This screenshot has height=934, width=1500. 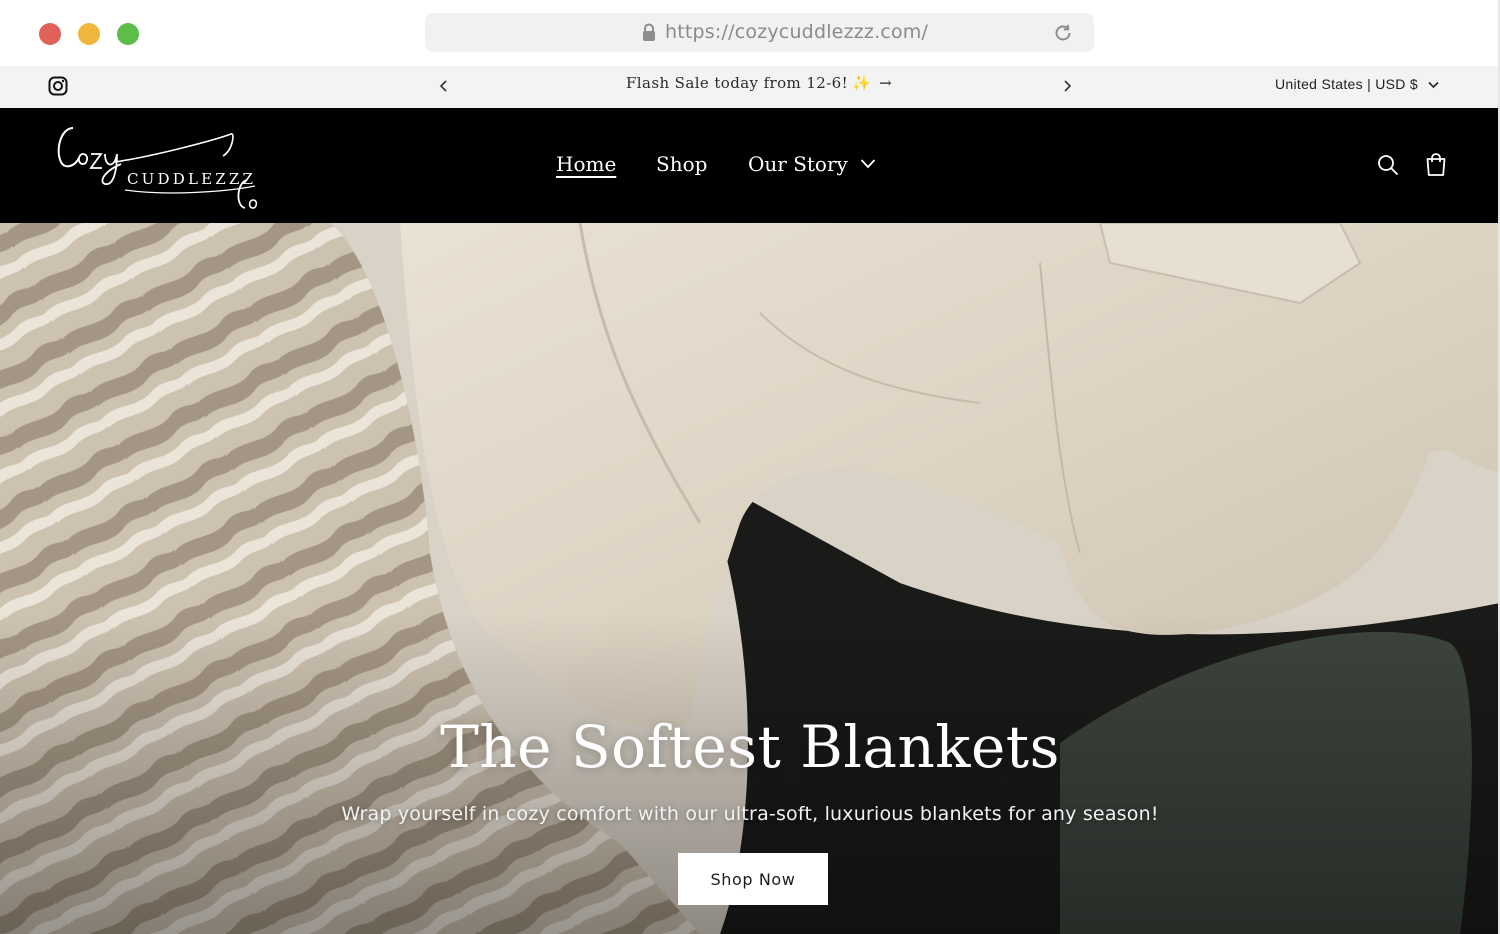 I want to click on site-header: CUDDLEZZZ Home Shop Our Story, so click(x=750, y=165).